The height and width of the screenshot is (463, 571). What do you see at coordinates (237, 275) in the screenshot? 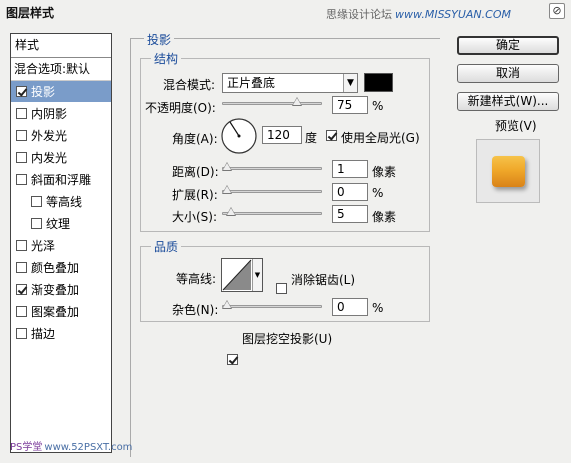
I see `contour-curve-icon` at bounding box center [237, 275].